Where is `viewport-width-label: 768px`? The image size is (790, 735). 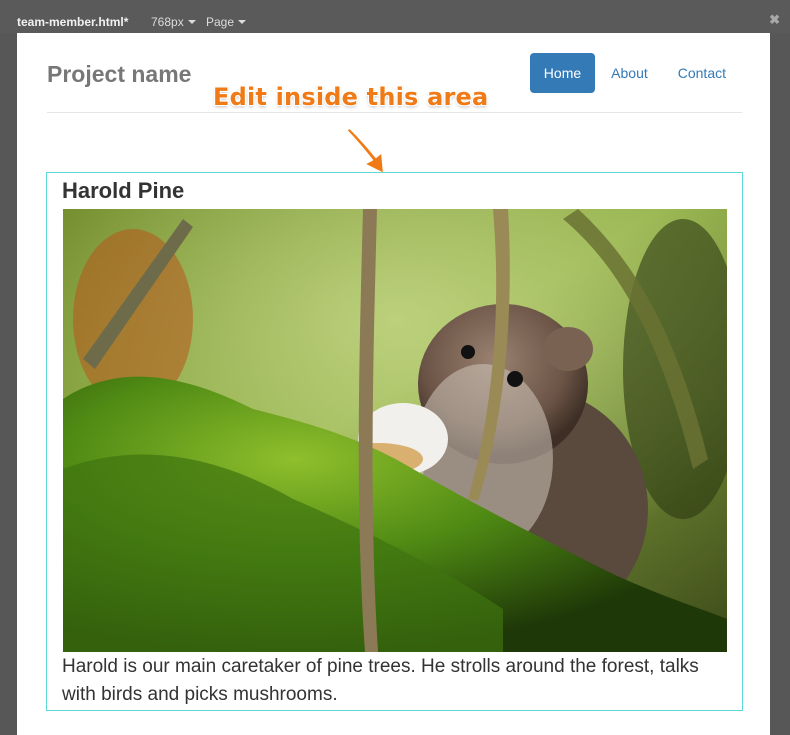
viewport-width-label: 768px is located at coordinates (167, 22).